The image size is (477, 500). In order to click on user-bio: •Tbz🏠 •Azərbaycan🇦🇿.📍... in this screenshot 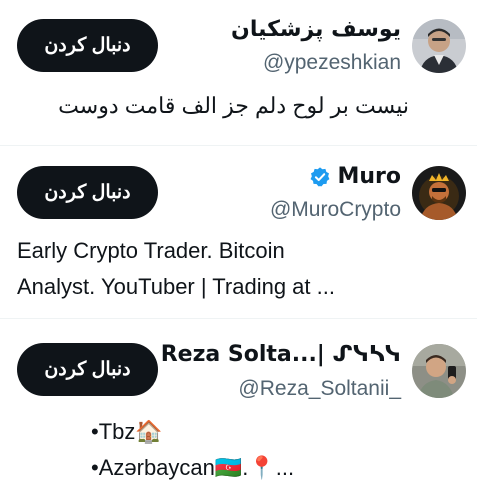, I will do `click(192, 450)`.